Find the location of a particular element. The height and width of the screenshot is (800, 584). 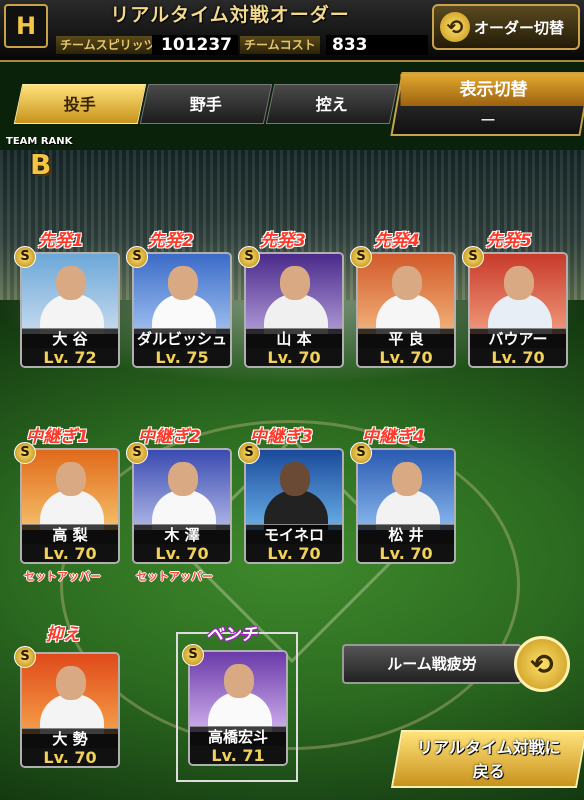

role-reliever-1: 中継ぎ1 is located at coordinates (57, 437).